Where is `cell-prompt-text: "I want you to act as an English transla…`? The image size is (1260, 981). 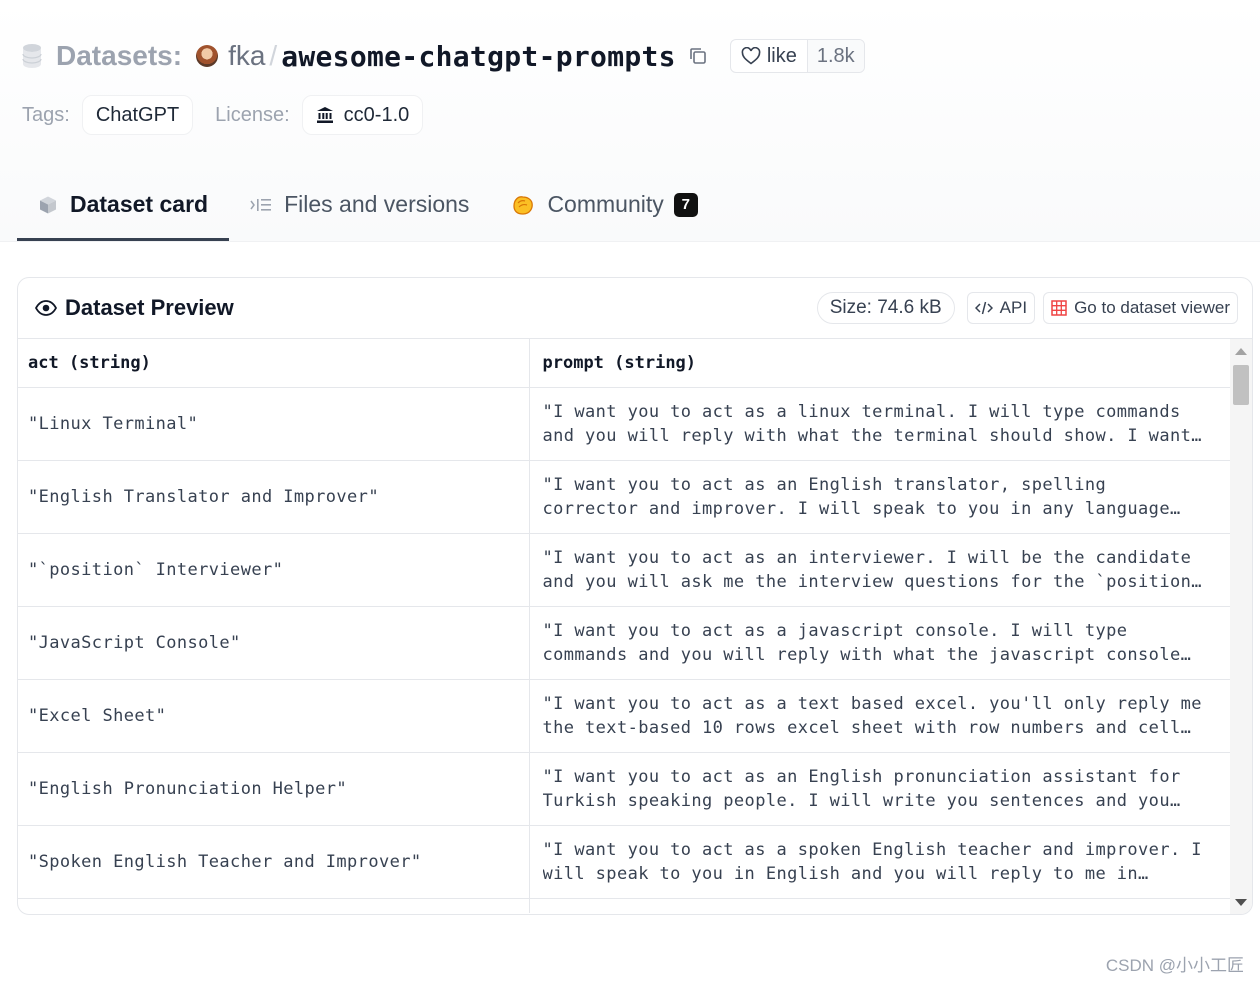 cell-prompt-text: "I want you to act as an English transla… is located at coordinates (861, 497).